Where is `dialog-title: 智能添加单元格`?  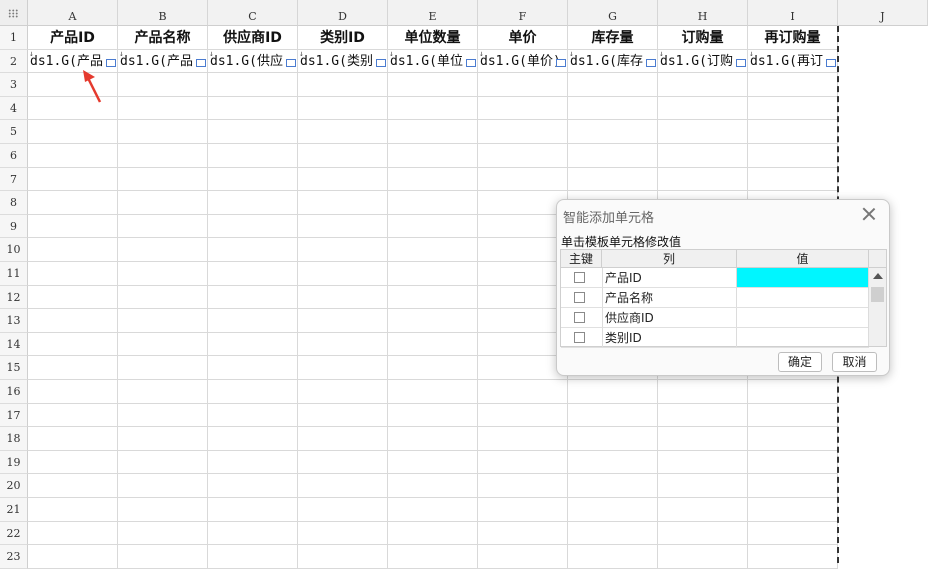 dialog-title: 智能添加单元格 is located at coordinates (609, 218).